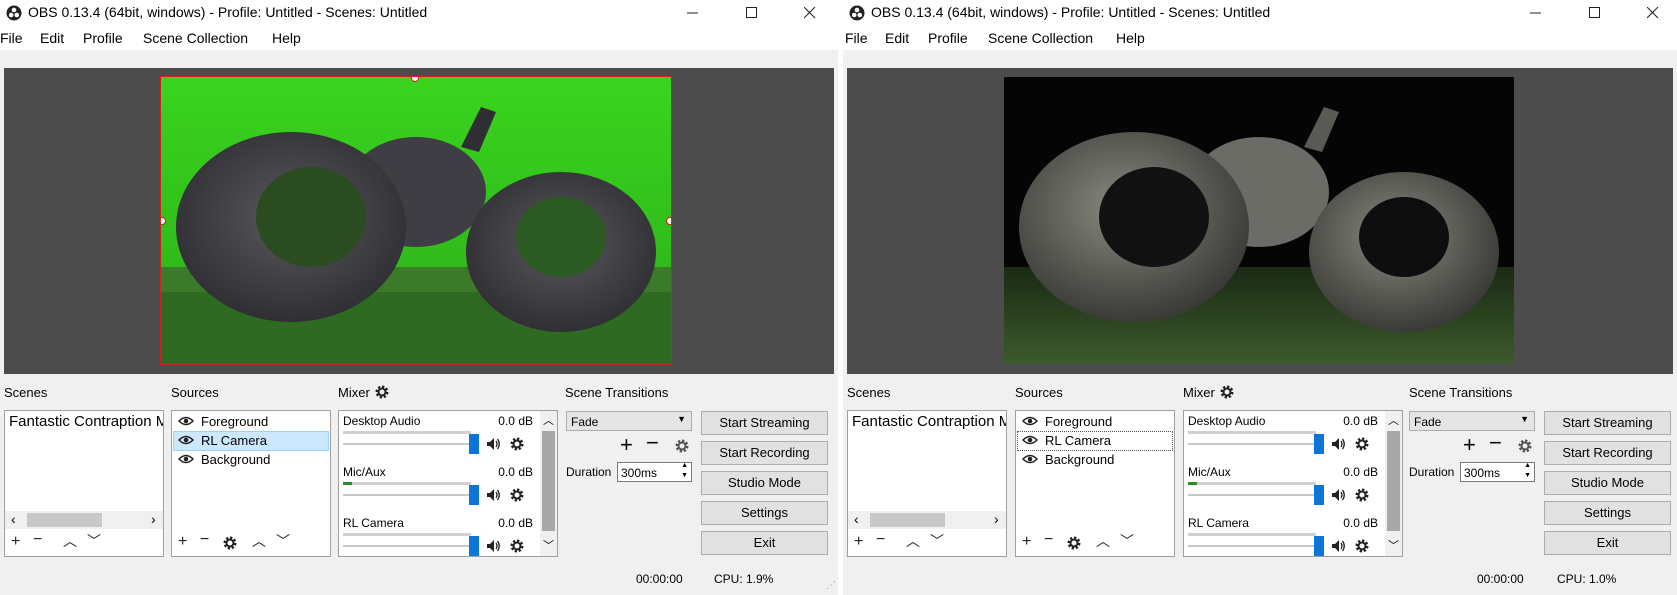 Image resolution: width=1677 pixels, height=595 pixels. Describe the element at coordinates (251, 441) in the screenshot. I see `list-item-selected: RL Camera` at that location.